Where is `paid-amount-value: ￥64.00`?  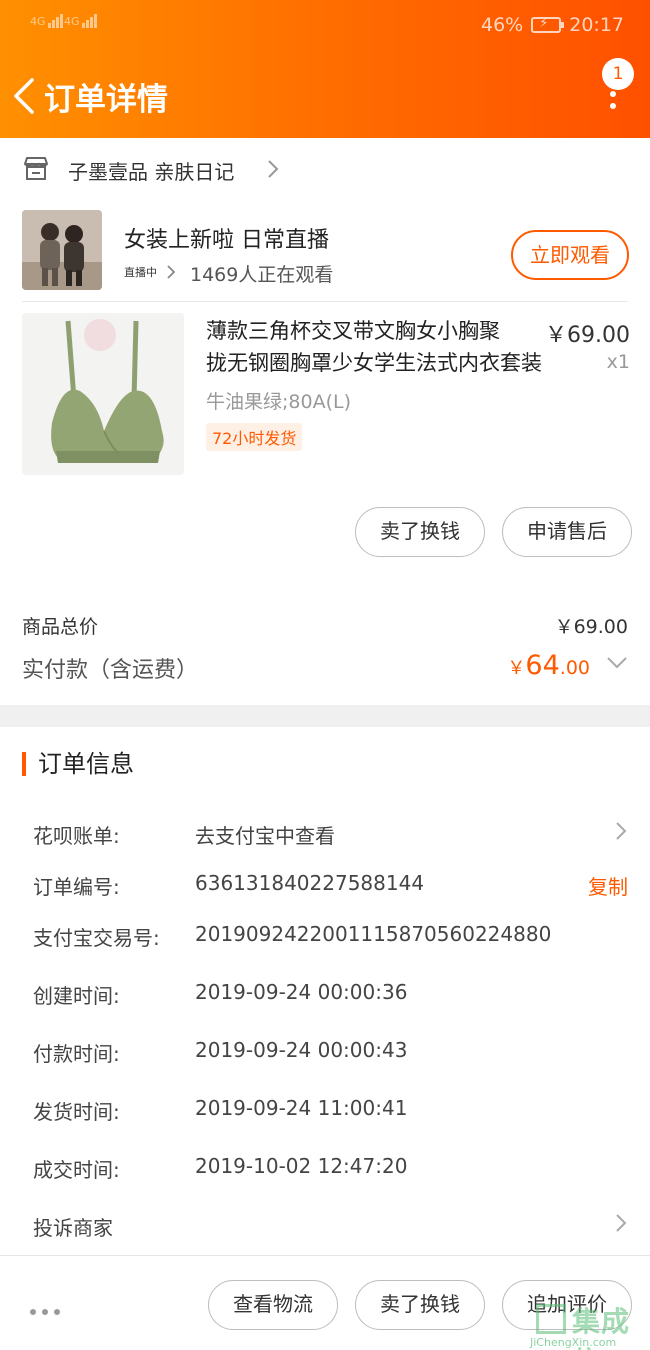
paid-amount-value: ￥64.00 is located at coordinates (548, 665).